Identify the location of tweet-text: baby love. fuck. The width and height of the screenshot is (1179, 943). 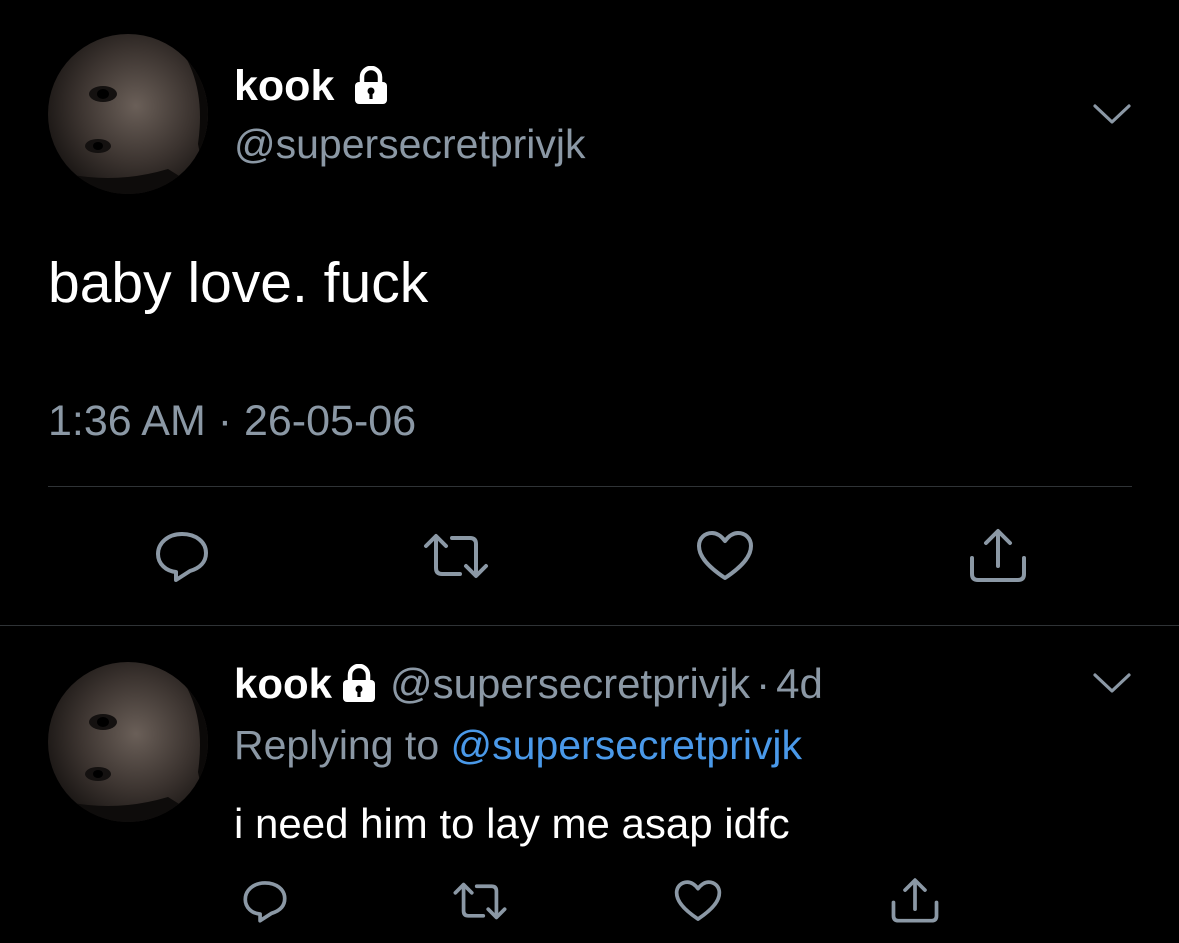
(238, 283).